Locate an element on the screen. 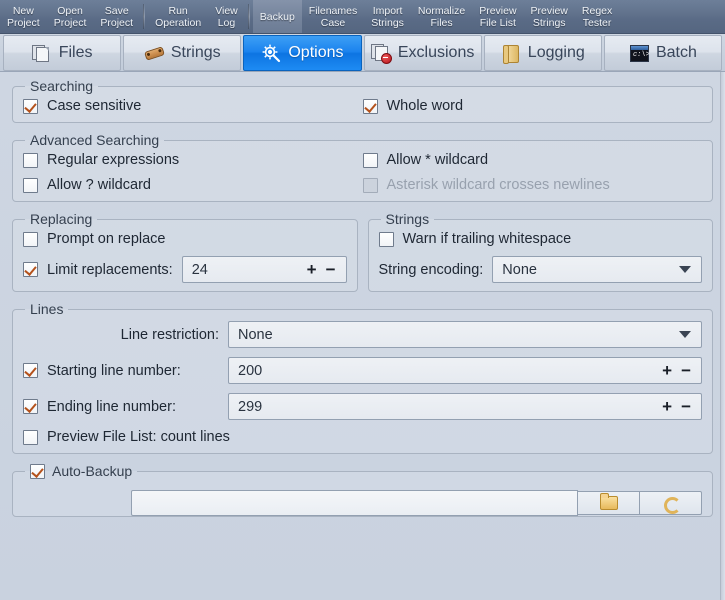  ribbon-run-operation: Run Operation is located at coordinates (178, 16).